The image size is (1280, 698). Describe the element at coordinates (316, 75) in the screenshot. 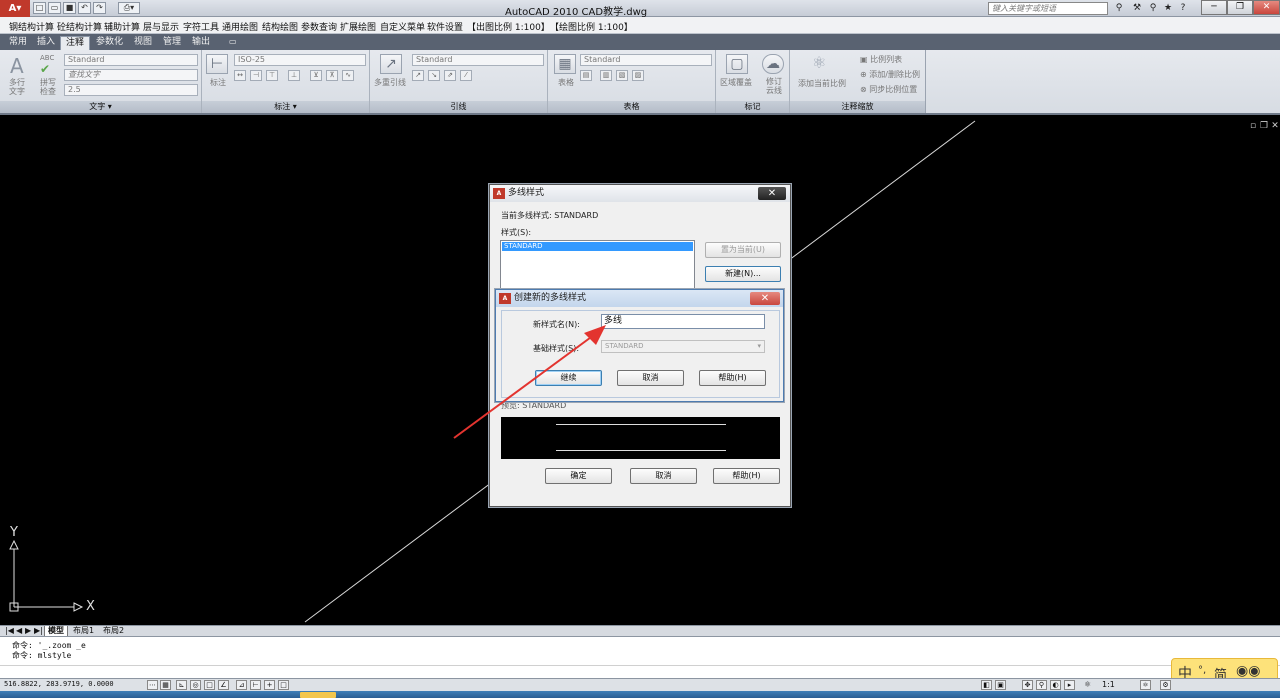

I see `dim-tool-icon: ⊻` at that location.